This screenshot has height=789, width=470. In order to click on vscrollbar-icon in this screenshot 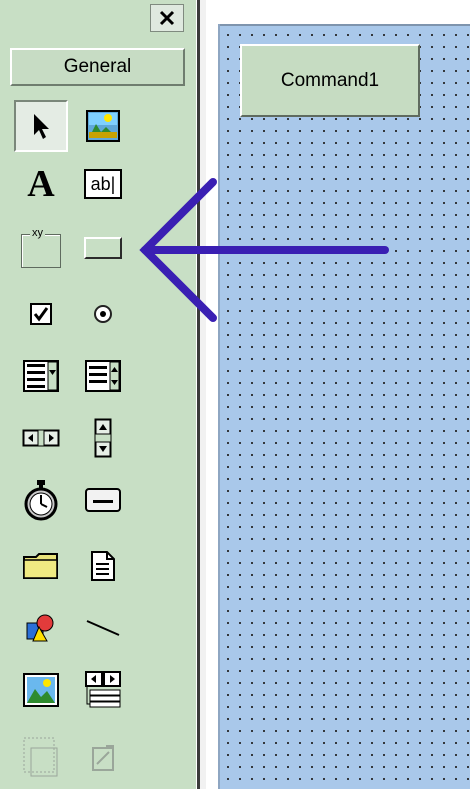, I will do `click(103, 438)`.